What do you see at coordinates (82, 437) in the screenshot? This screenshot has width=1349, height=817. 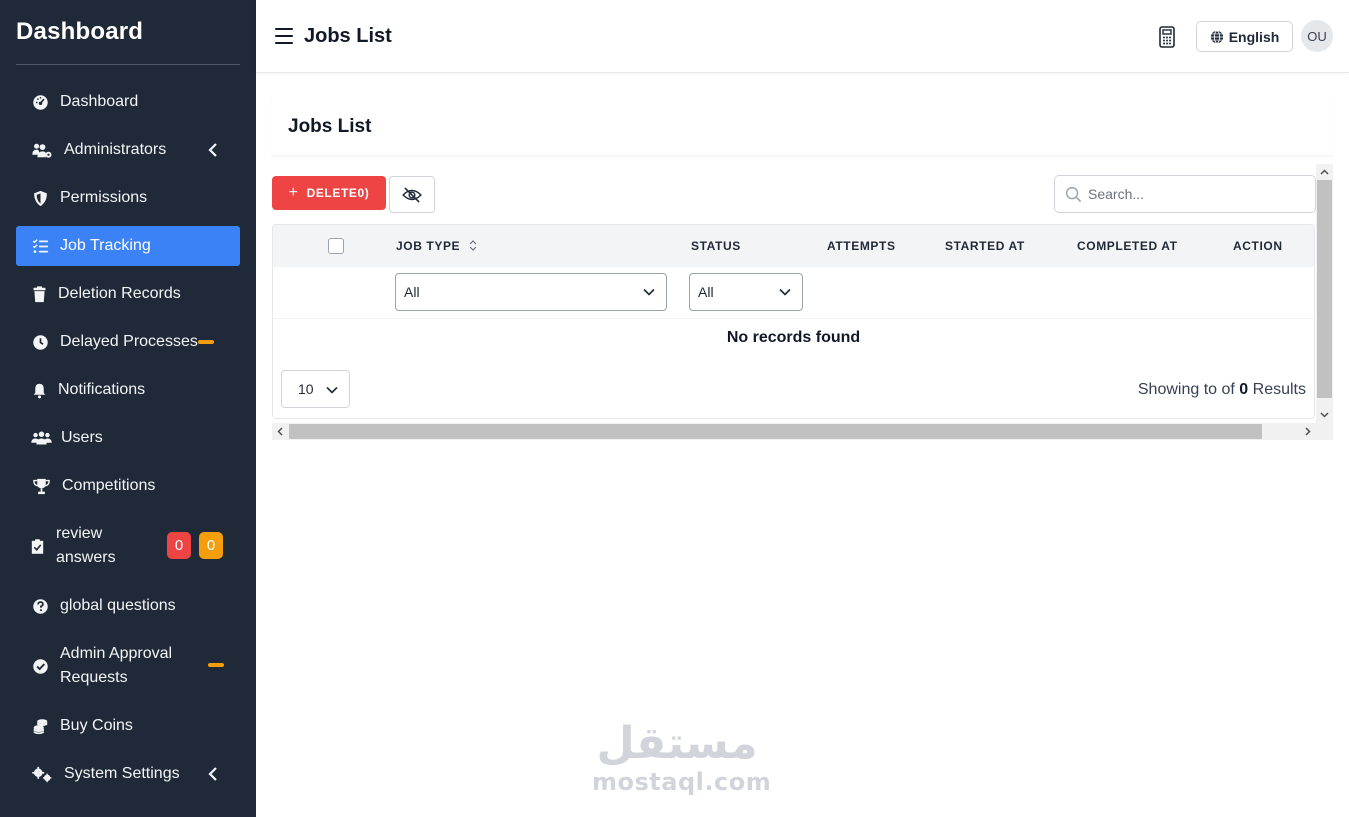 I see `sidebar-item-label: Users` at bounding box center [82, 437].